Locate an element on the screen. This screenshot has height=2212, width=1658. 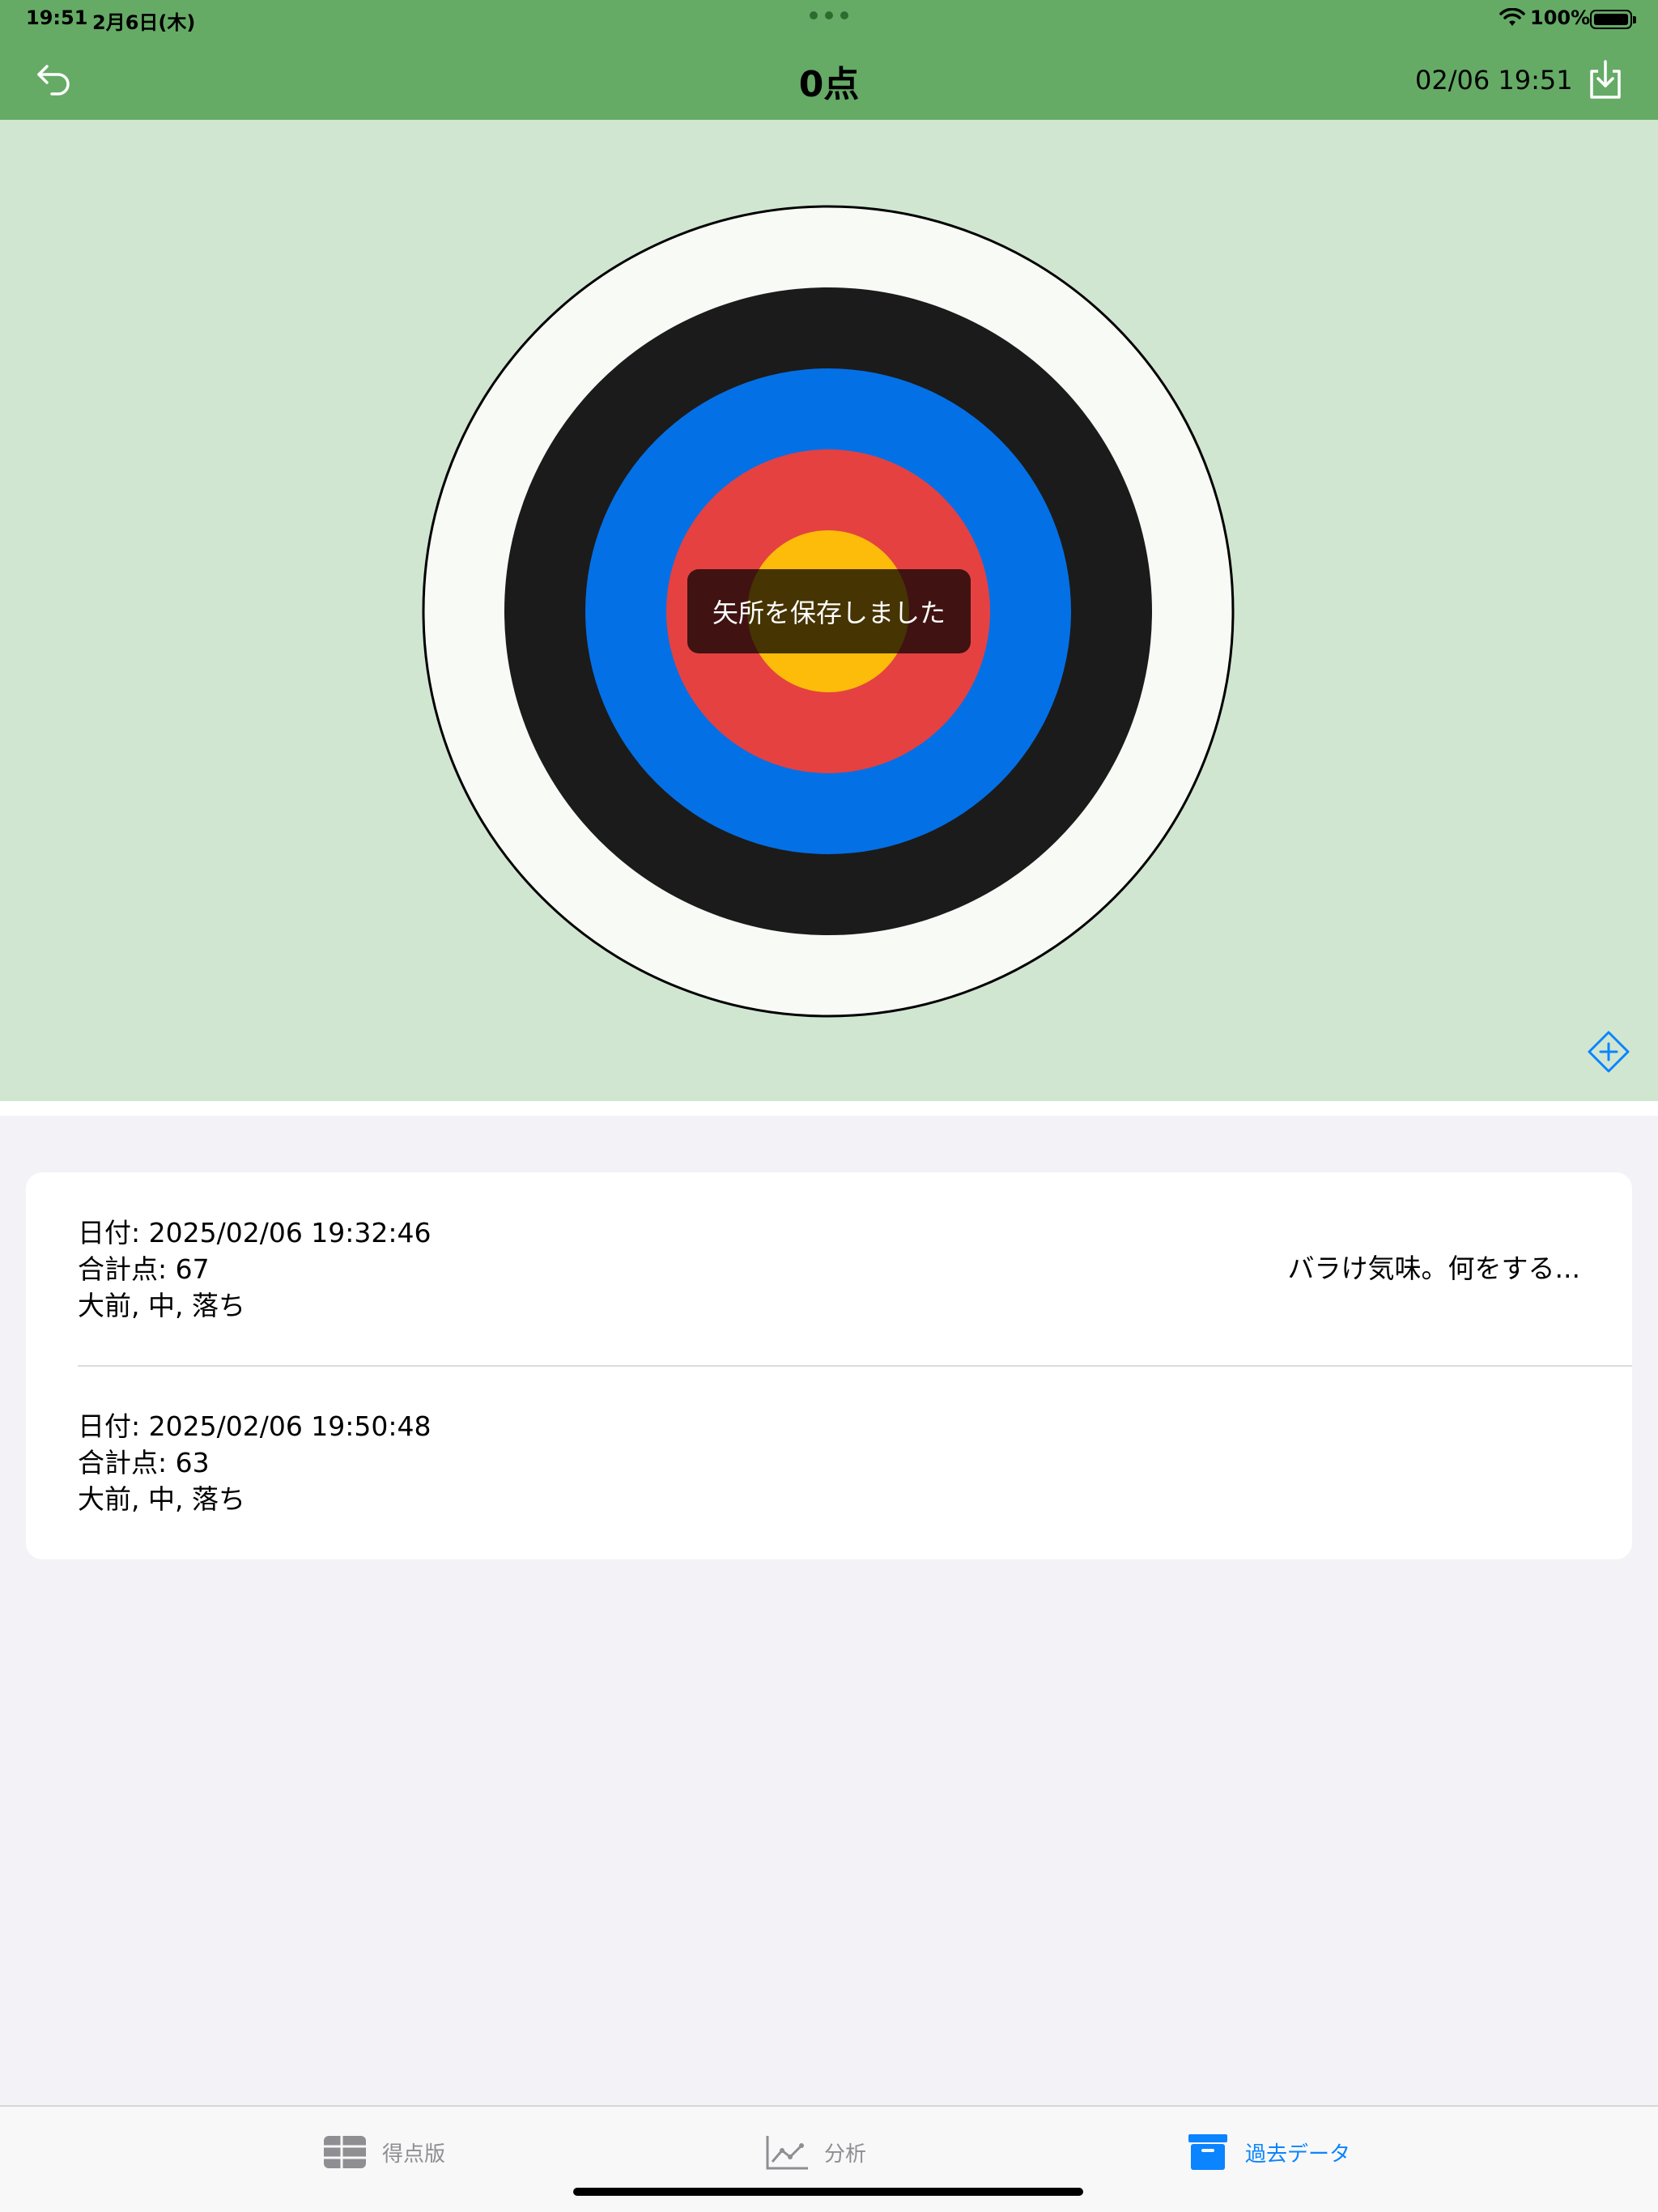
archive-box-icon is located at coordinates (1207, 2152).